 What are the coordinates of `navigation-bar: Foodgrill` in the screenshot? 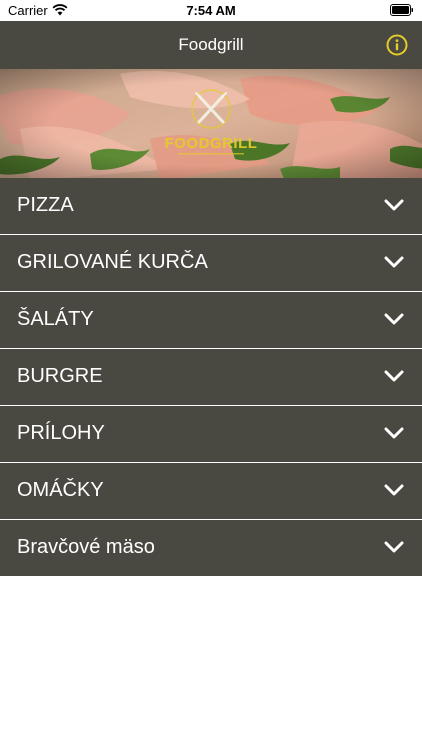 It's located at (211, 45).